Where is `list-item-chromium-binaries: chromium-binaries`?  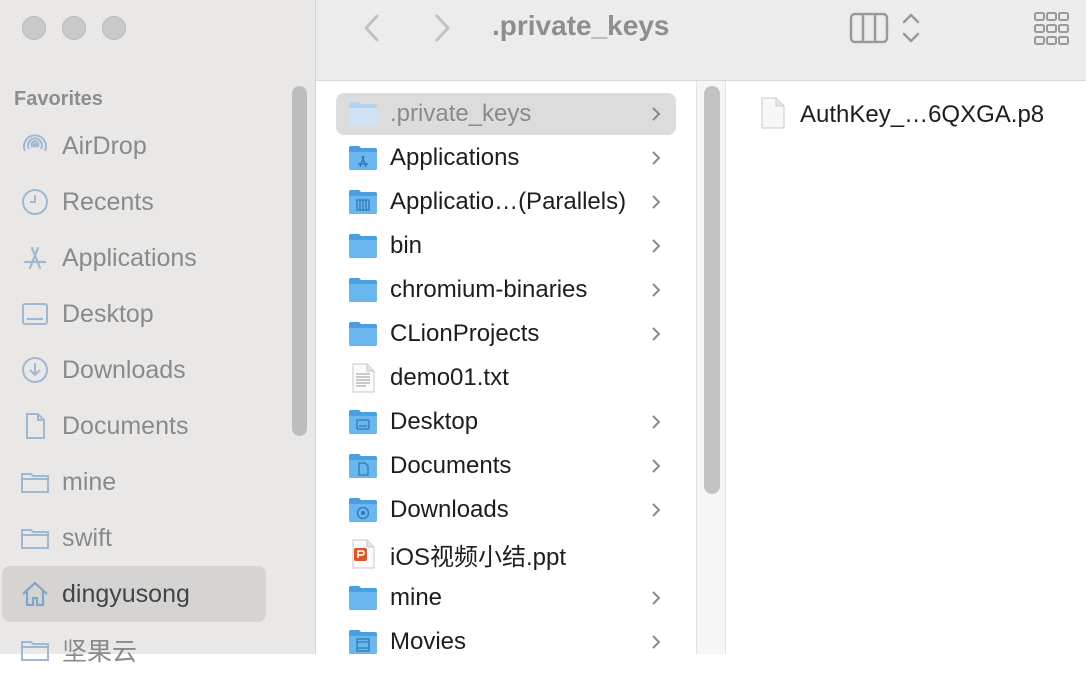 list-item-chromium-binaries: chromium-binaries is located at coordinates (506, 290).